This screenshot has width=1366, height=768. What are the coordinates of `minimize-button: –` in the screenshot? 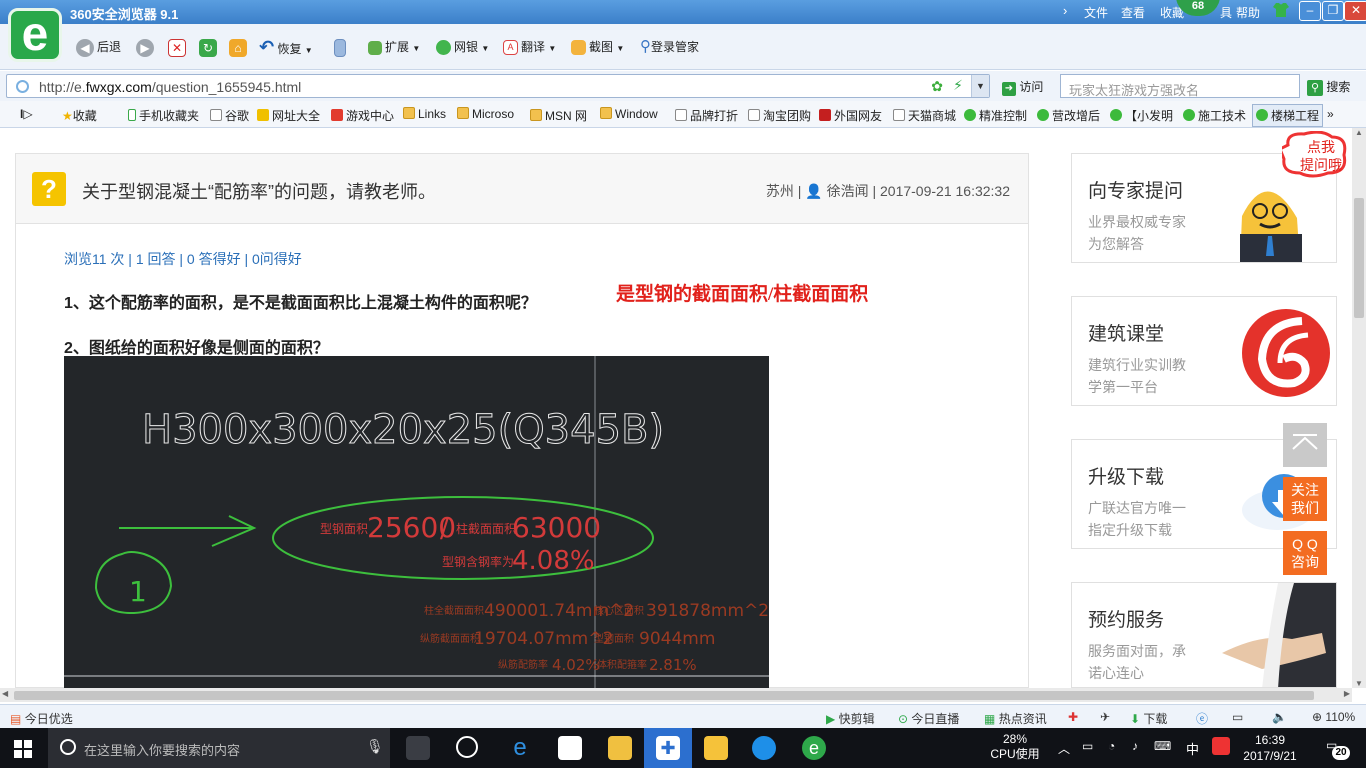 It's located at (1310, 11).